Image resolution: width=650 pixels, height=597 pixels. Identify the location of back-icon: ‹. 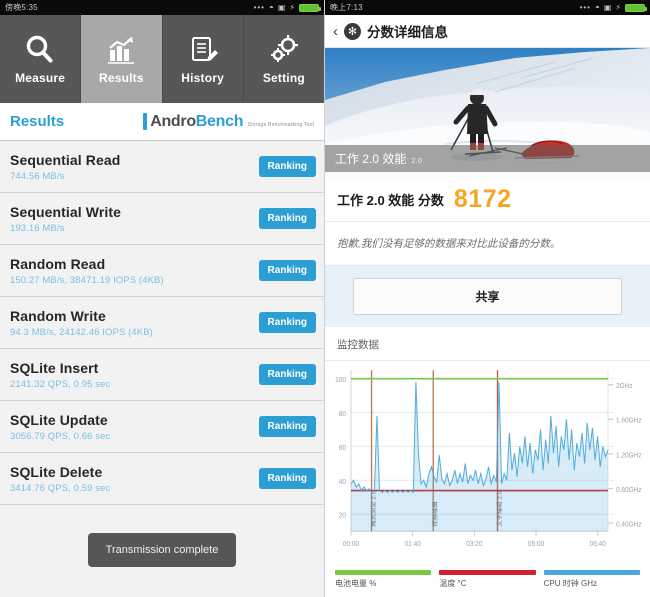
(335, 31).